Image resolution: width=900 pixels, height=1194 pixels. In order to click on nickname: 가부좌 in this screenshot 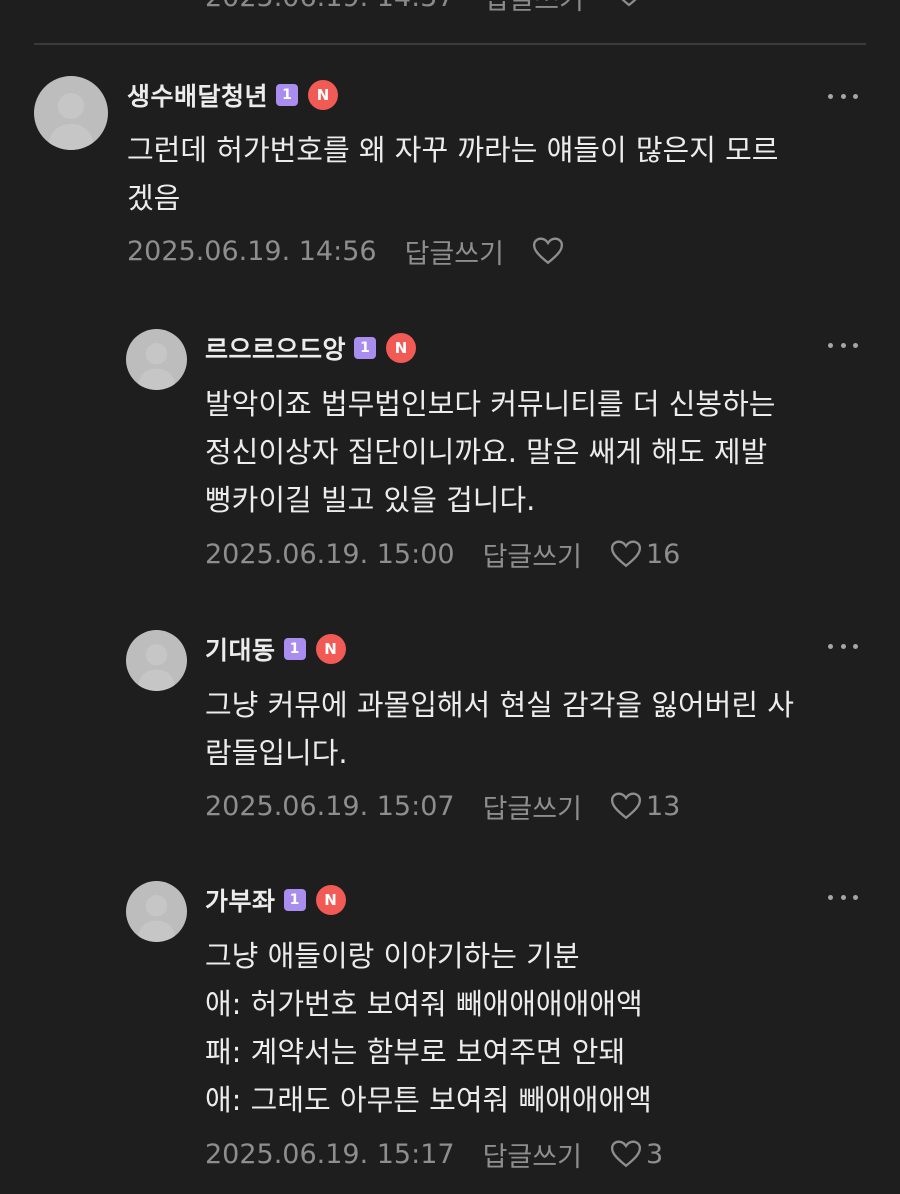, I will do `click(240, 900)`.